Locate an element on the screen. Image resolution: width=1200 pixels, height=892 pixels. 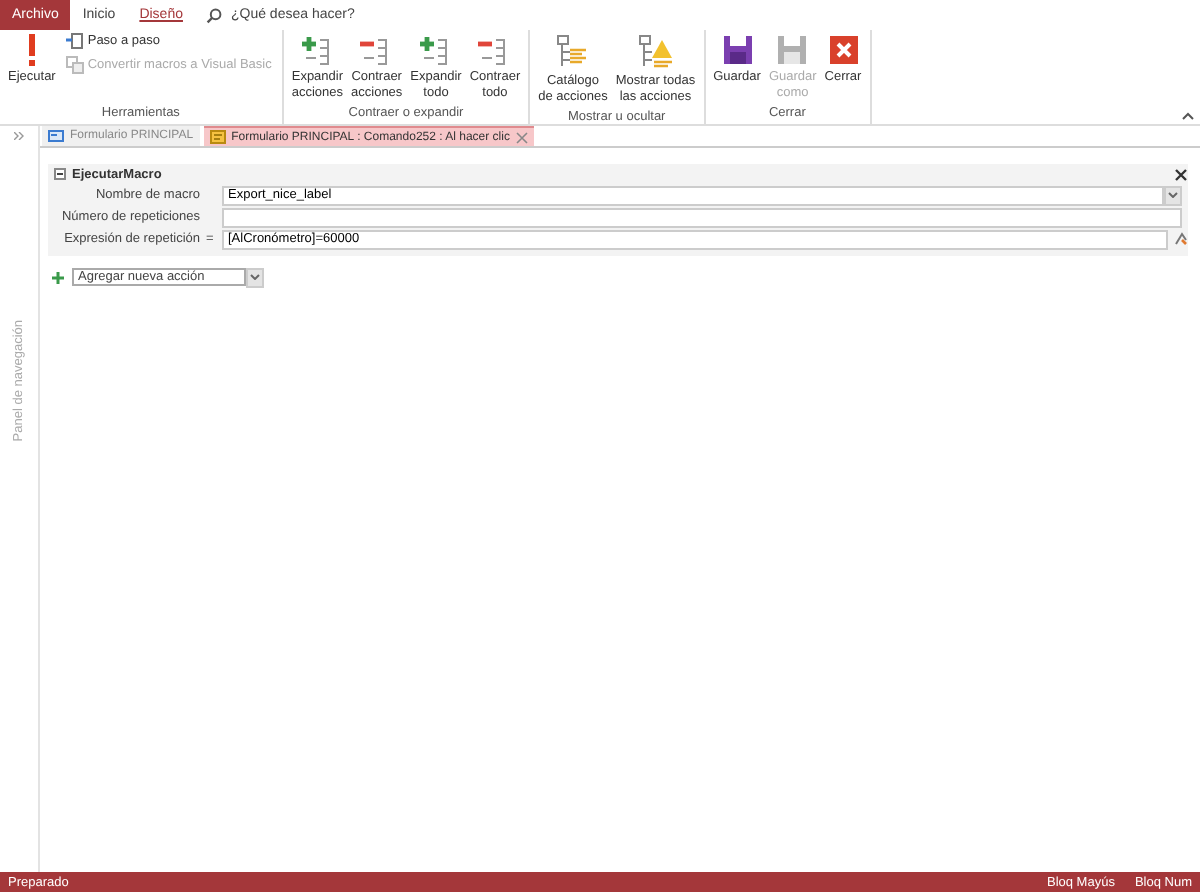
search-icon is located at coordinates (214, 15).